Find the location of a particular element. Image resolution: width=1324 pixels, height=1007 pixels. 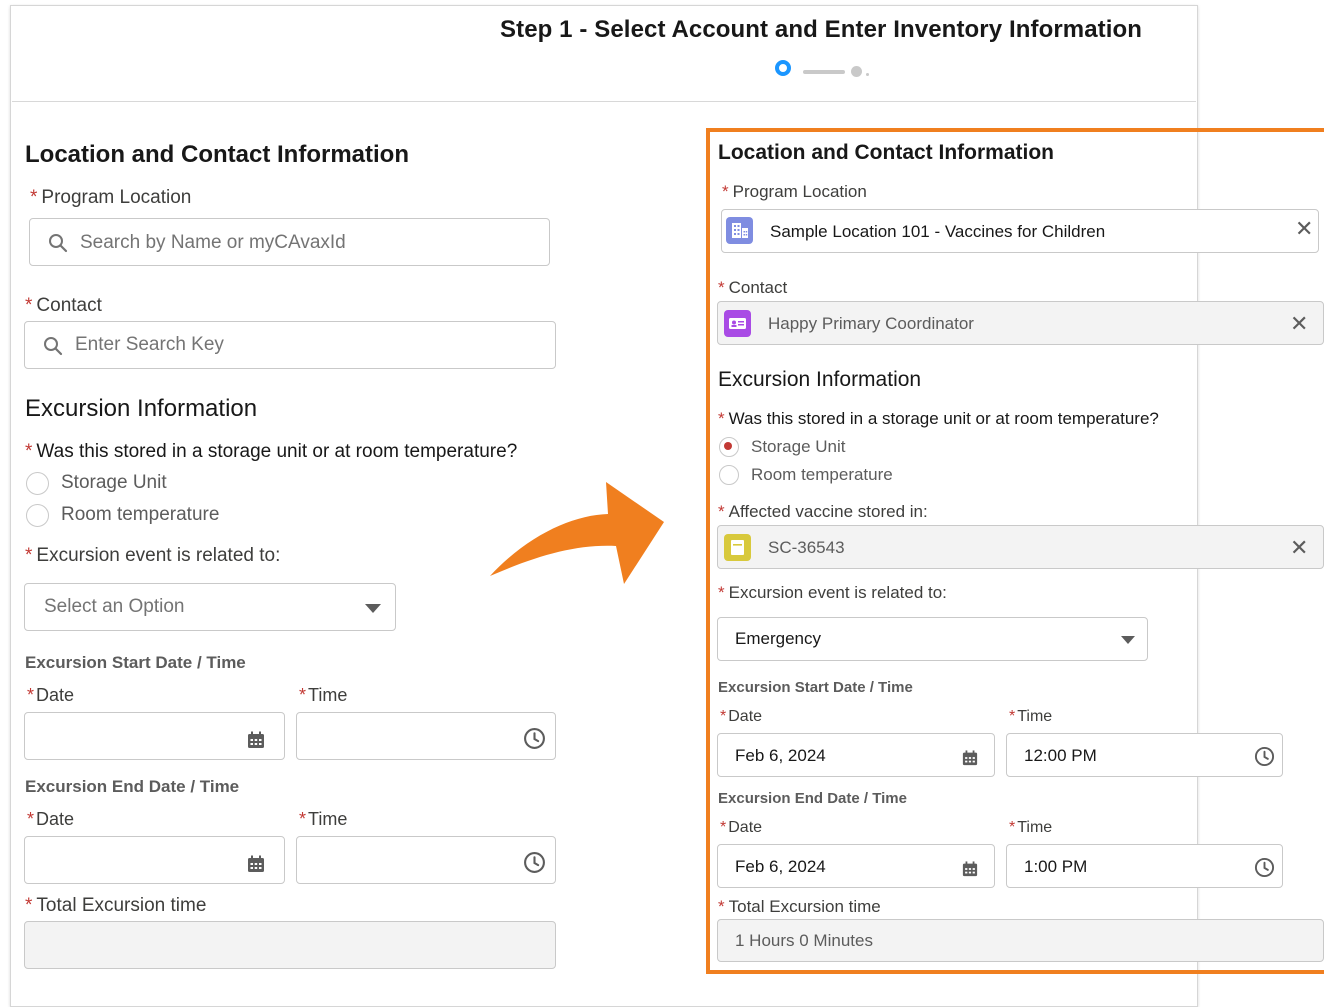

storage-unit-icon is located at coordinates (737, 547).